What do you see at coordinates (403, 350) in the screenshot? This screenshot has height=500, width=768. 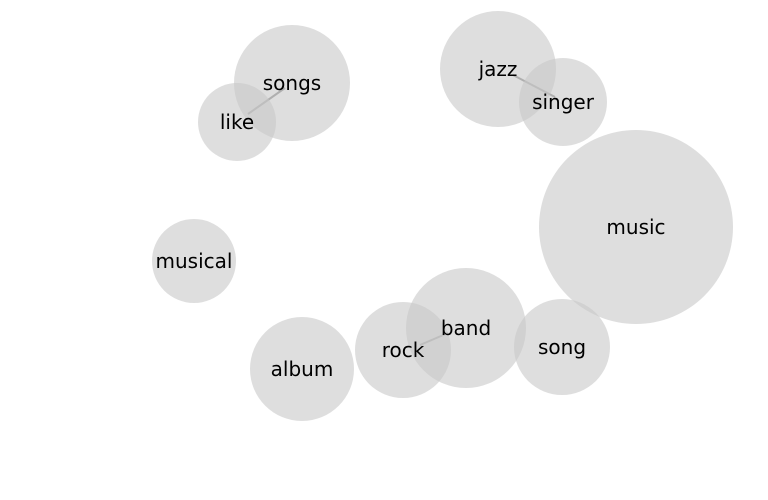 I see `label-rock: rock` at bounding box center [403, 350].